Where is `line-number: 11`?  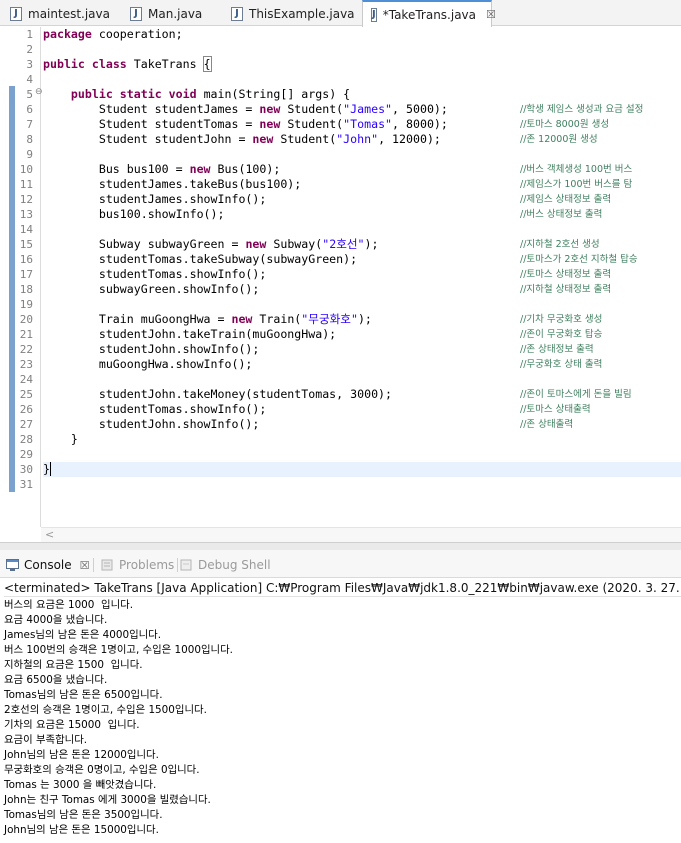
line-number: 11 is located at coordinates (26, 184).